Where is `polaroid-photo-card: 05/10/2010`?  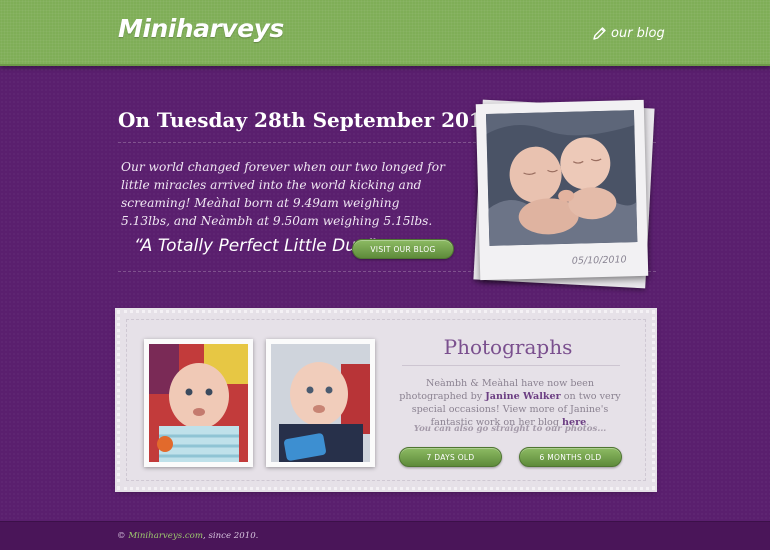 polaroid-photo-card: 05/10/2010 is located at coordinates (562, 190).